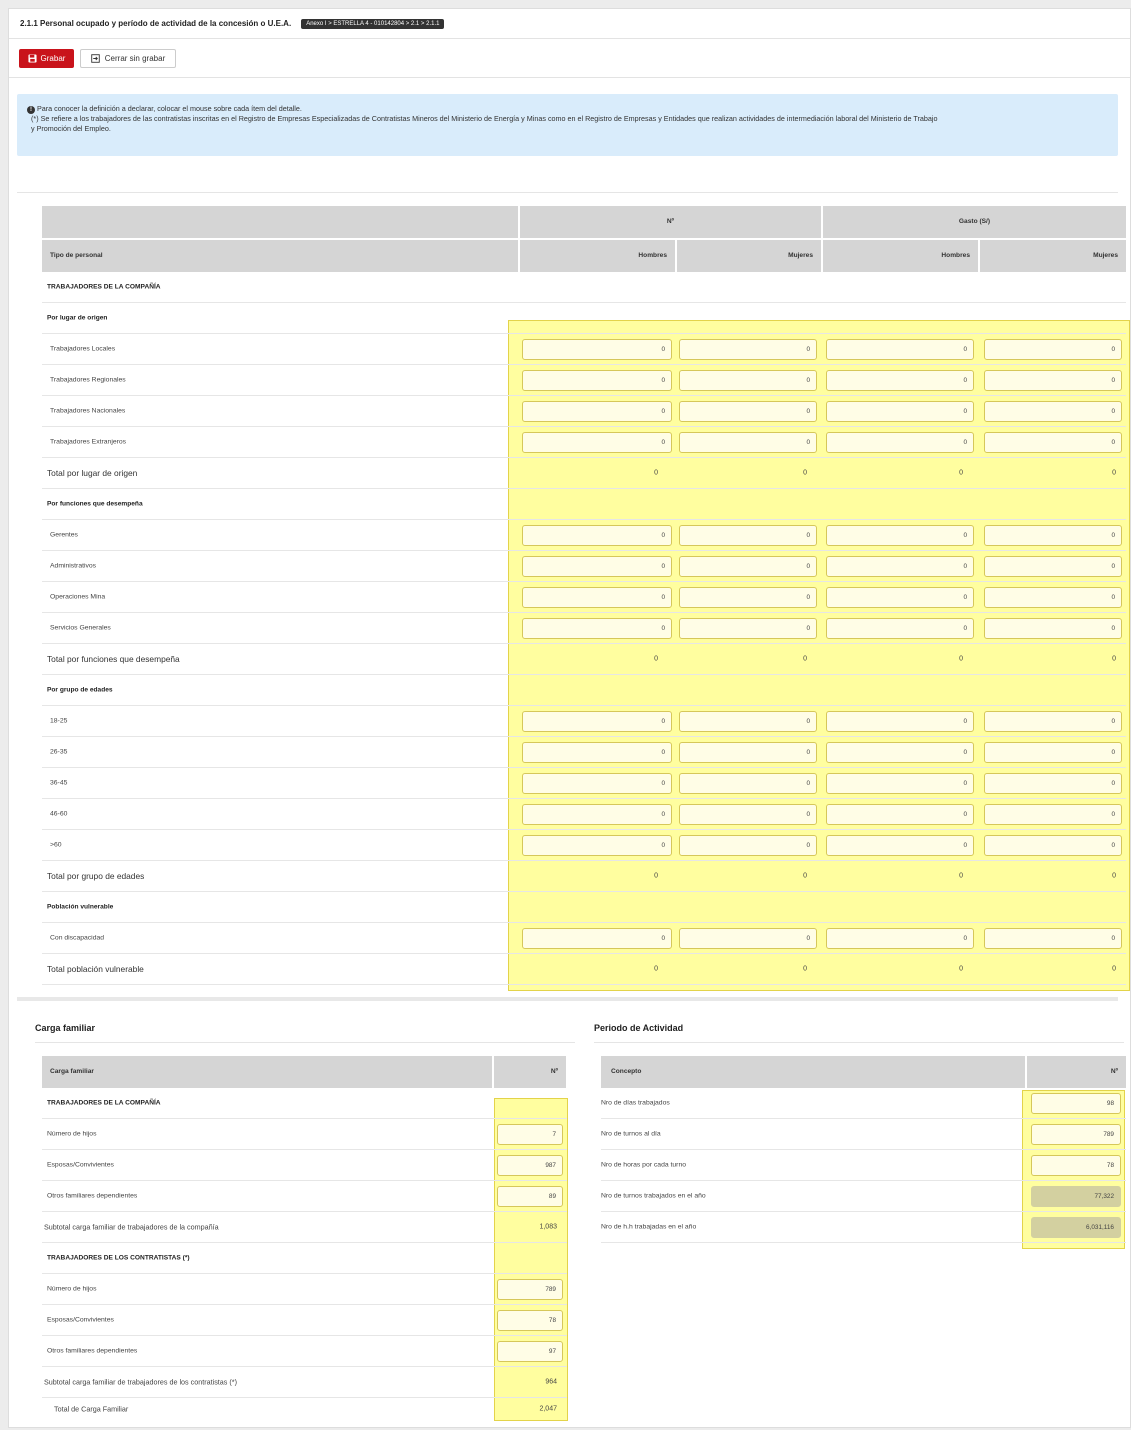  I want to click on row-label: 36-45, so click(59, 783).